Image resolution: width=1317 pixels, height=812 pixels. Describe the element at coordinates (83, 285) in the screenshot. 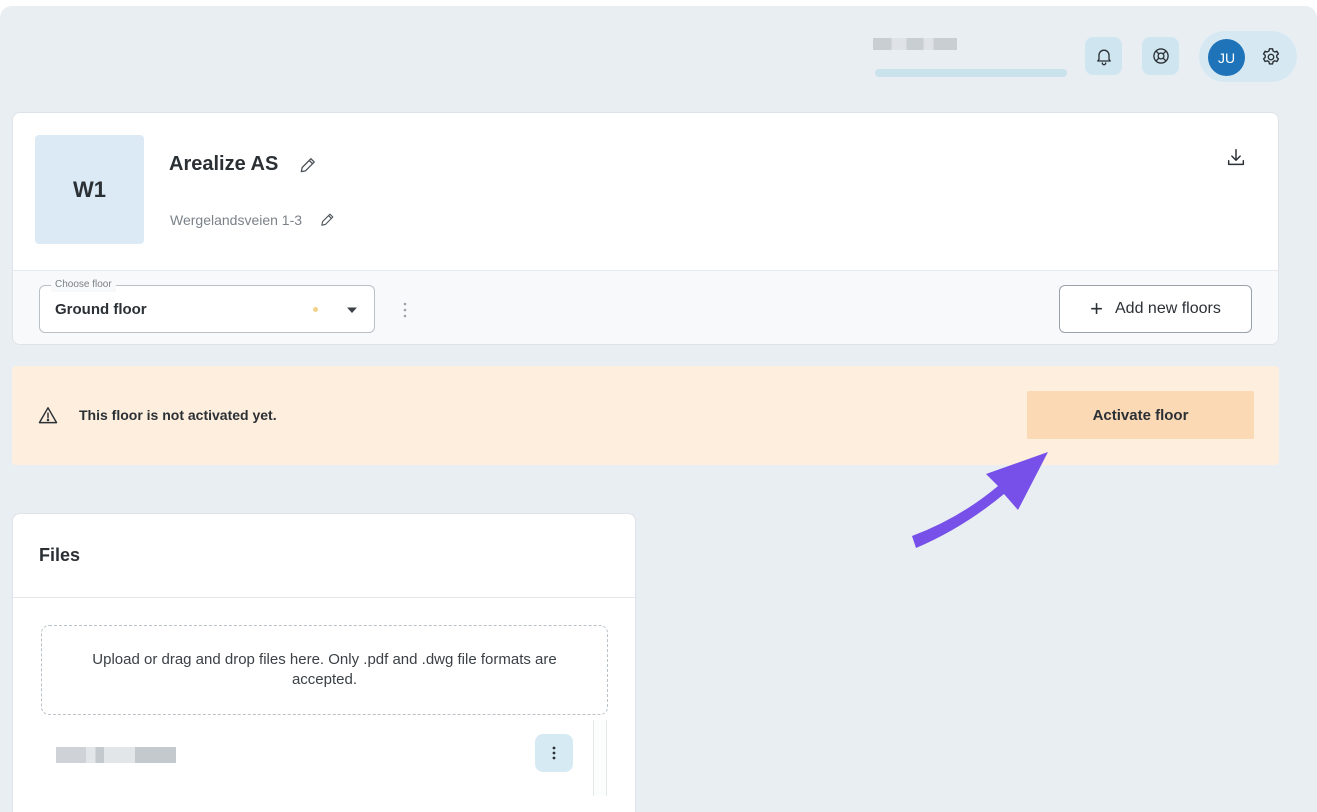

I see `floor-select-label: Choose floor` at that location.